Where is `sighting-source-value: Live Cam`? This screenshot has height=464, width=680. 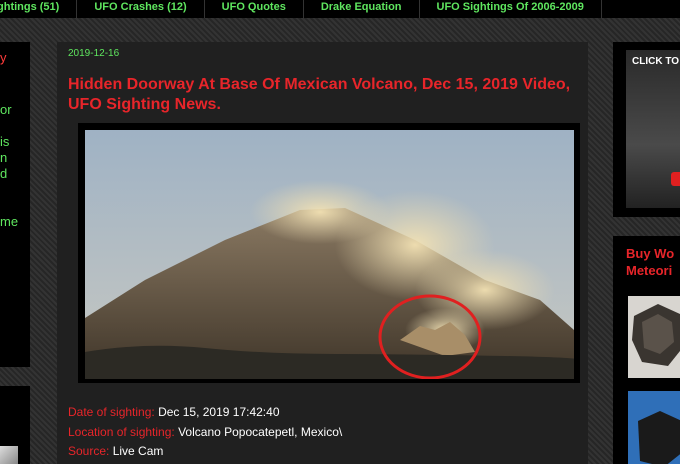
sighting-source-value: Live Cam is located at coordinates (138, 451).